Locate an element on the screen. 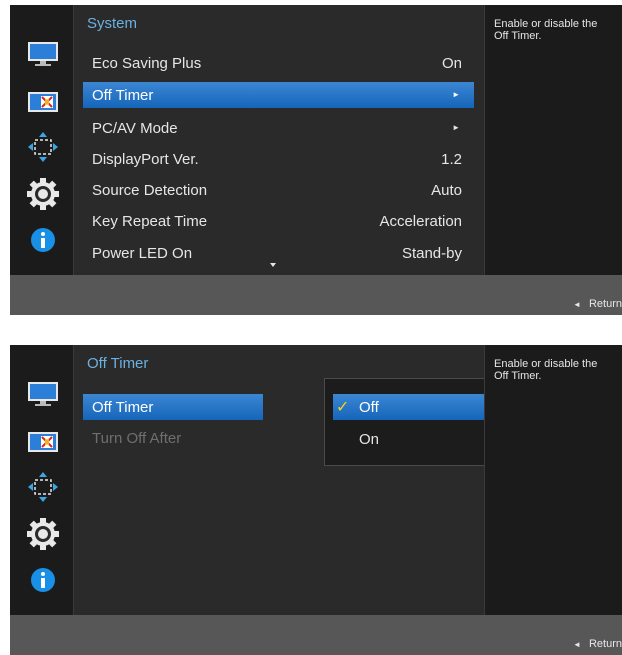 Image resolution: width=622 pixels, height=655 pixels. menu-item-turn-off-after: Turn Off After is located at coordinates (173, 438).